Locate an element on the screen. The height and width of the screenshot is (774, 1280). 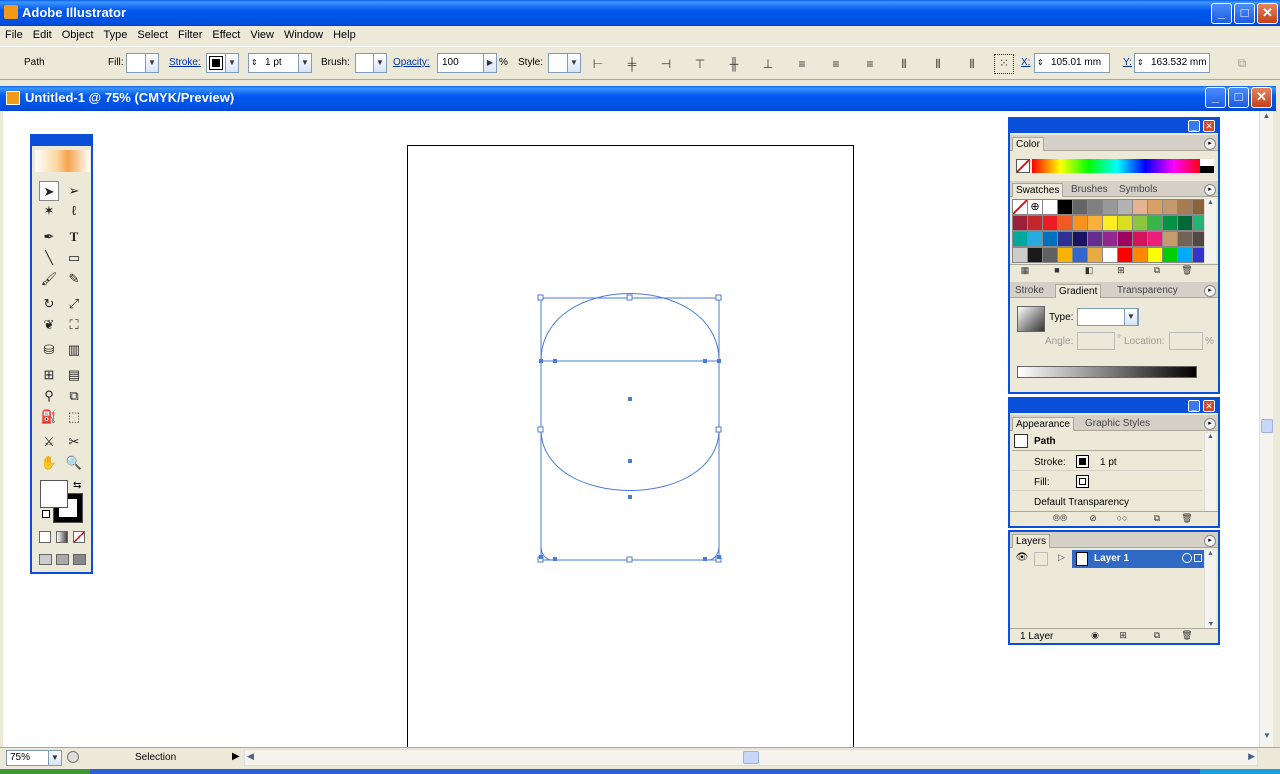
y-field: ⇕ 163.532 mm is located at coordinates (1172, 63).